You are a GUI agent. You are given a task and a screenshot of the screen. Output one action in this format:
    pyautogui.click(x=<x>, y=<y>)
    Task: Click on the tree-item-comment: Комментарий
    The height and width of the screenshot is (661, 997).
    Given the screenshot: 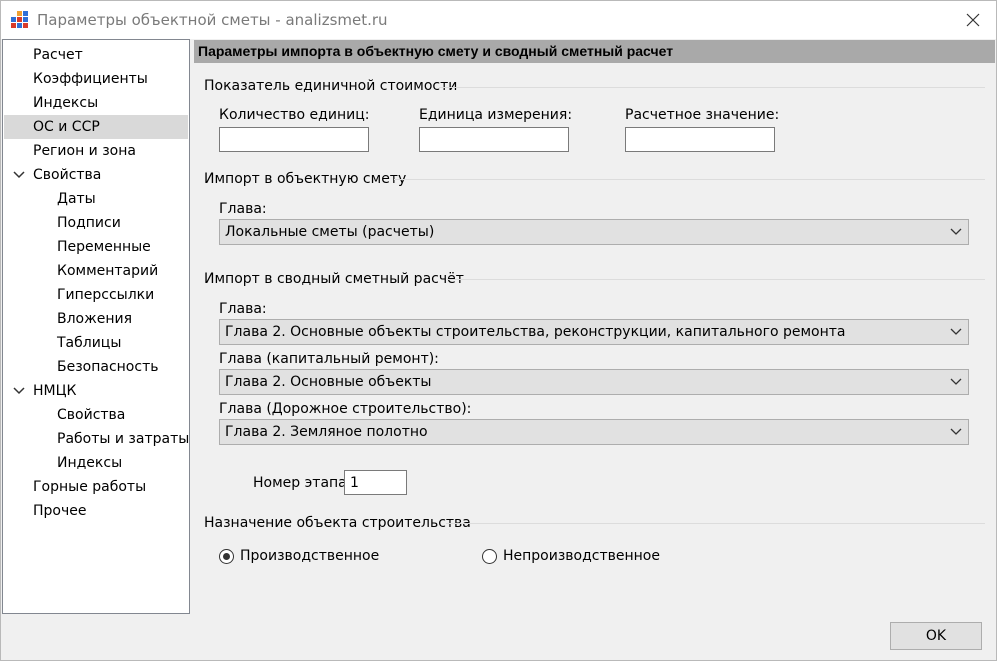 What is the action you would take?
    pyautogui.click(x=96, y=271)
    